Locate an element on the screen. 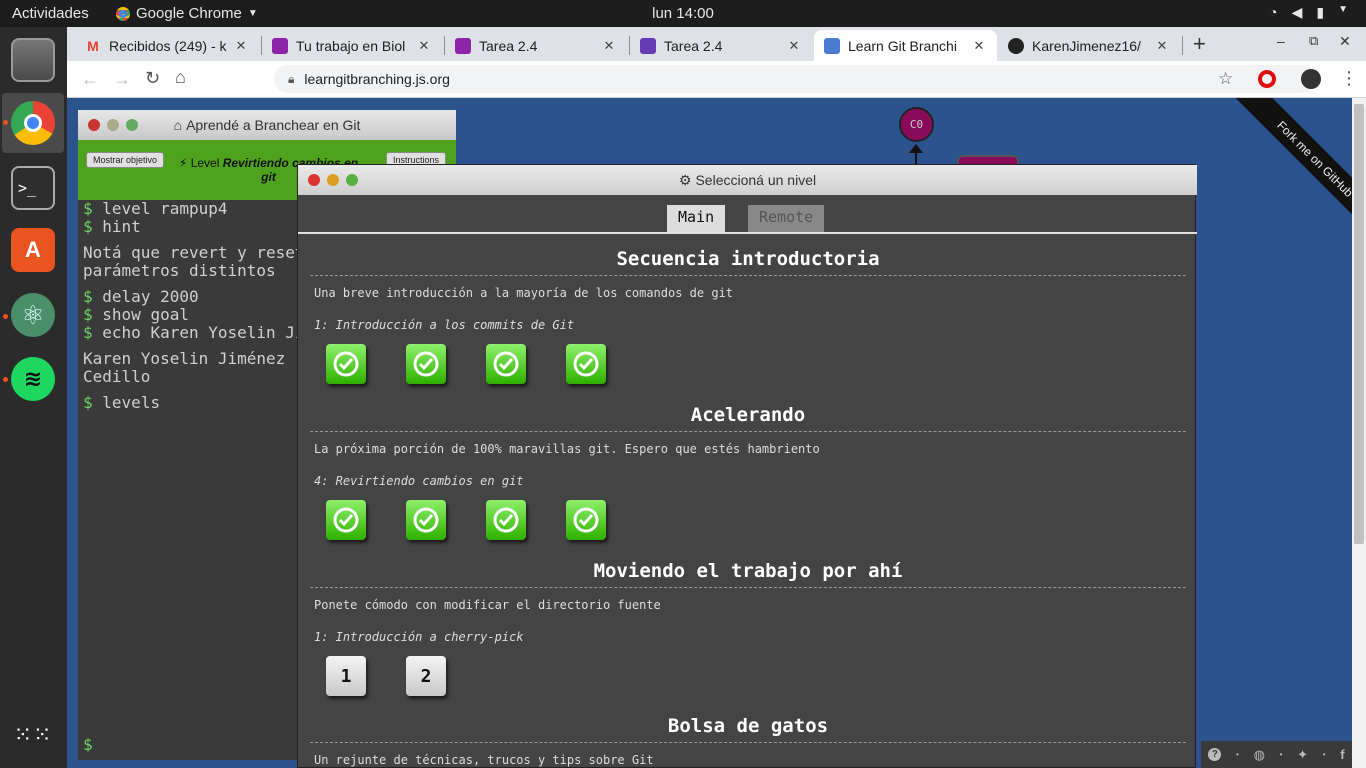  terminal-line: delay 2000 is located at coordinates (150, 296).